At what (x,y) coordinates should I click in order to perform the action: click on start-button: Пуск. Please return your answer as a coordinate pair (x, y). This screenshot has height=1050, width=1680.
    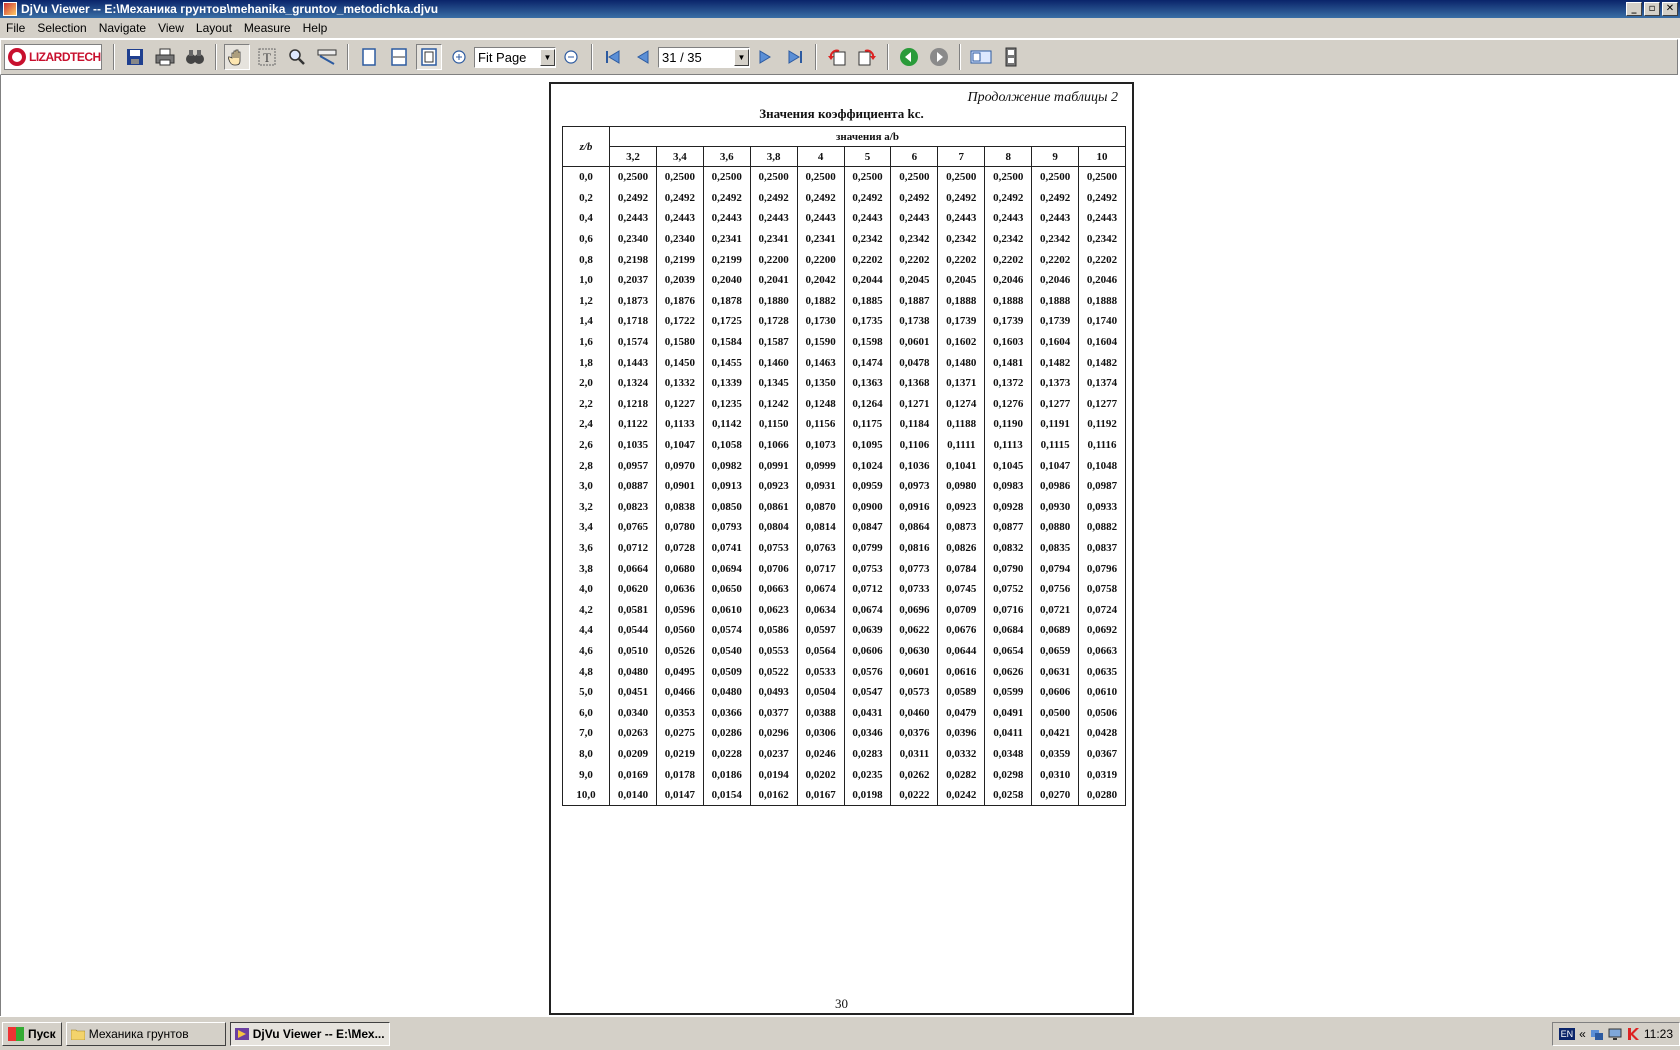
    Looking at the image, I should click on (32, 1033).